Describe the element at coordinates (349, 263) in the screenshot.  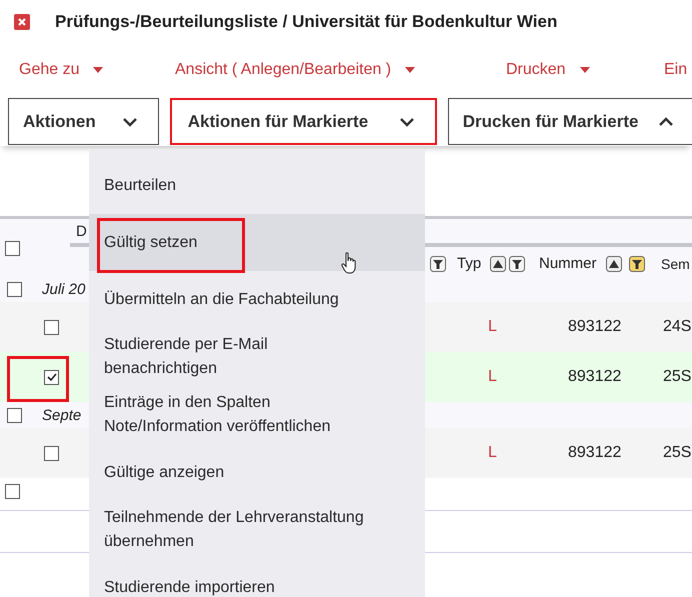
I see `hand-cursor-icon` at that location.